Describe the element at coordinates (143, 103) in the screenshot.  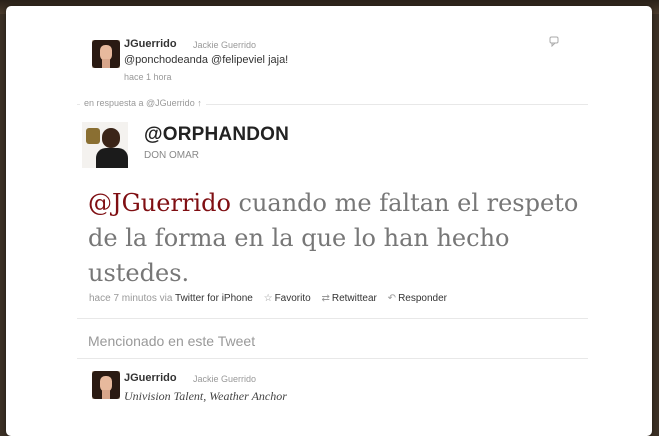
I see `in-reply-to-link: en respuesta a @JGuerrido ↑` at that location.